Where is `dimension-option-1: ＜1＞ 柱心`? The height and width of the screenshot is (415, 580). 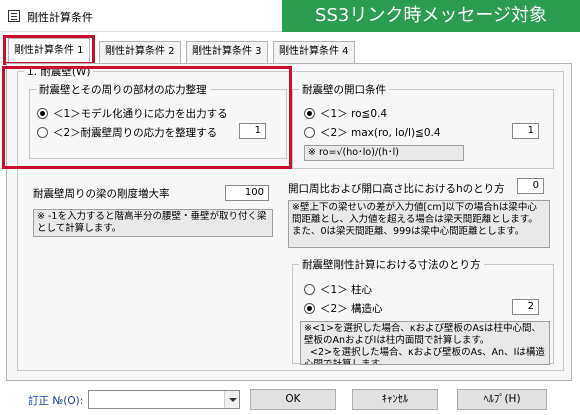
dimension-option-1: ＜1＞ 柱心 is located at coordinates (338, 289).